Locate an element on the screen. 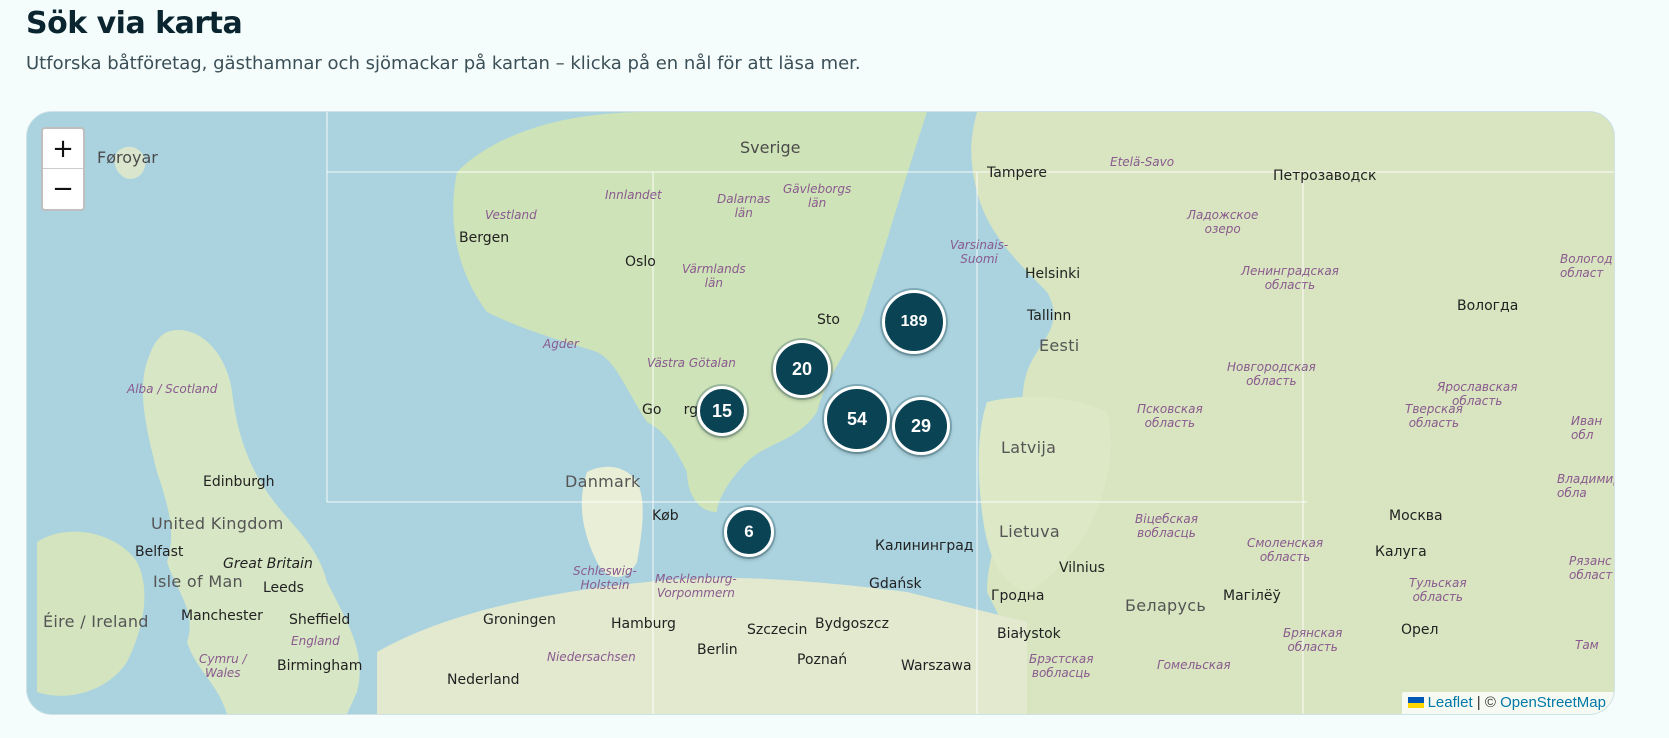 Image resolution: width=1669 pixels, height=738 pixels. map-label-poznan: Poznań is located at coordinates (822, 660).